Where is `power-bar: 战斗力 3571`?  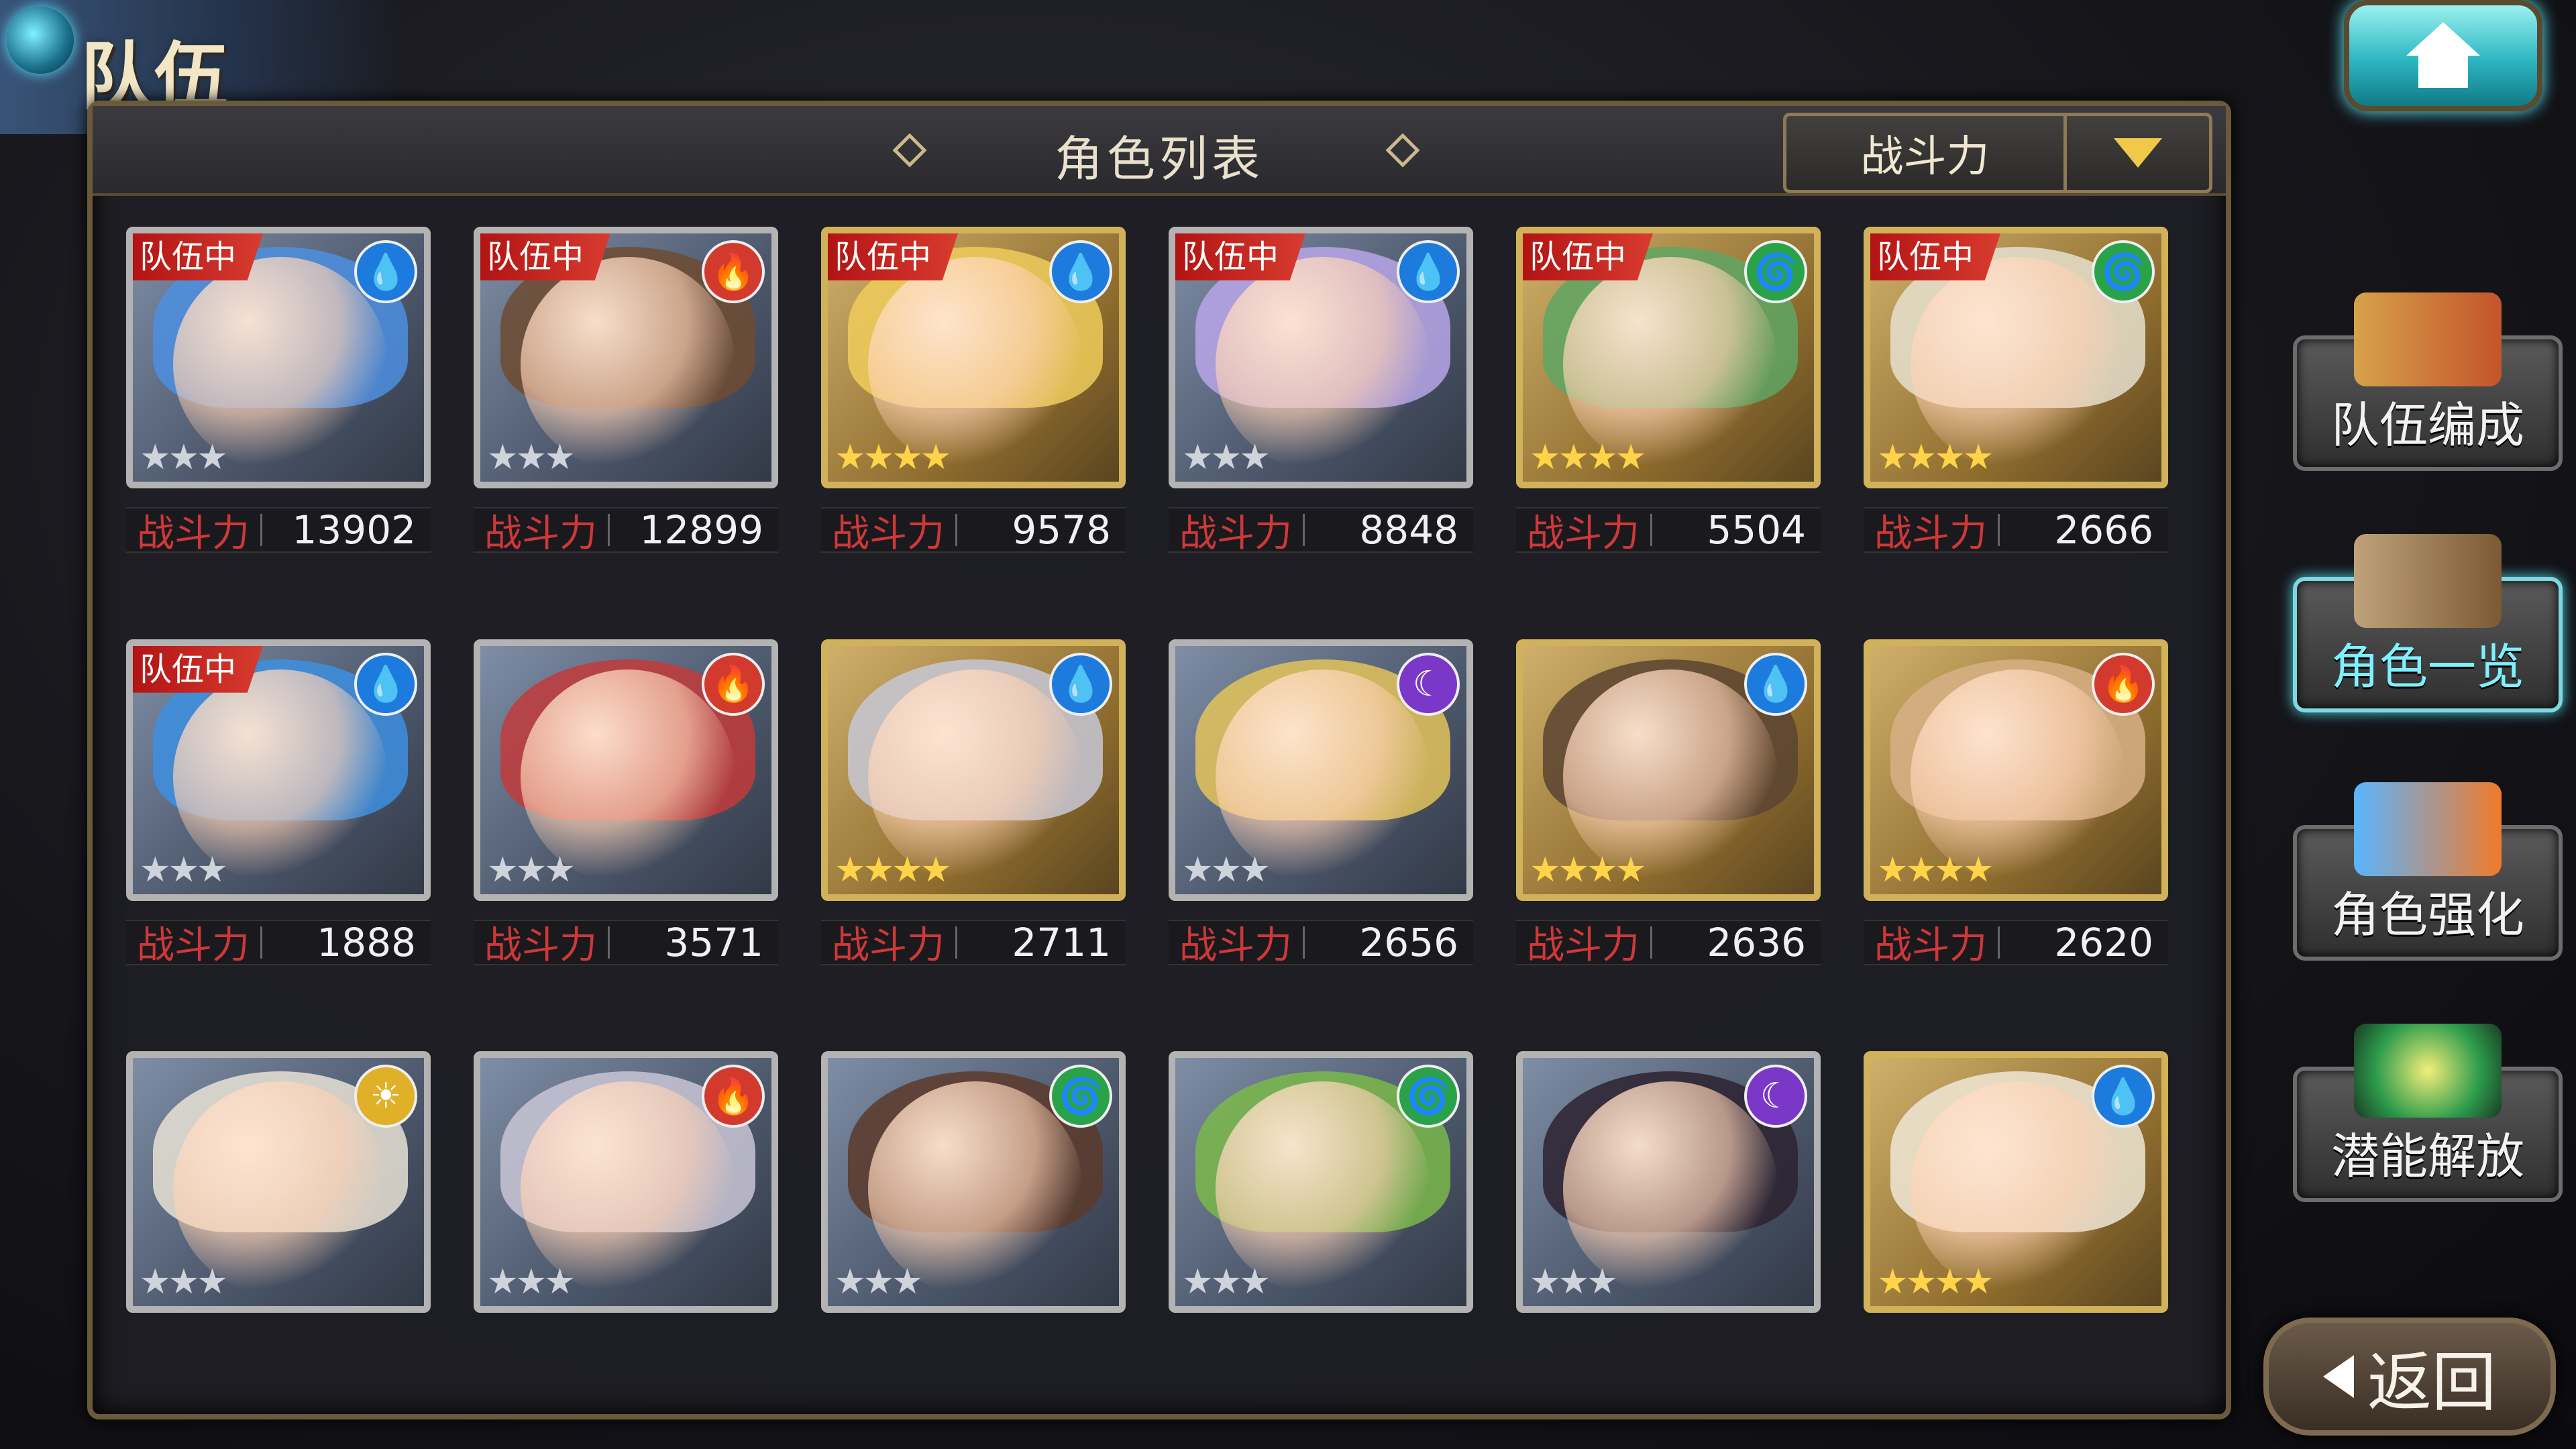
power-bar: 战斗力 3571 is located at coordinates (626, 943).